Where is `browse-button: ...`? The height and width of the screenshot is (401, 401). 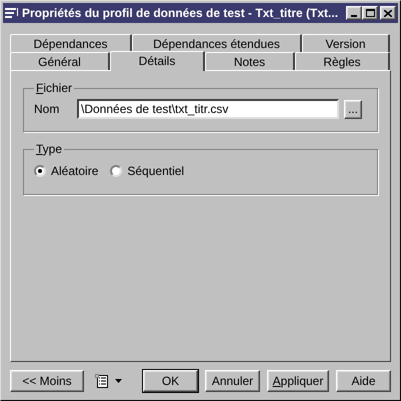
browse-button: ... is located at coordinates (353, 109).